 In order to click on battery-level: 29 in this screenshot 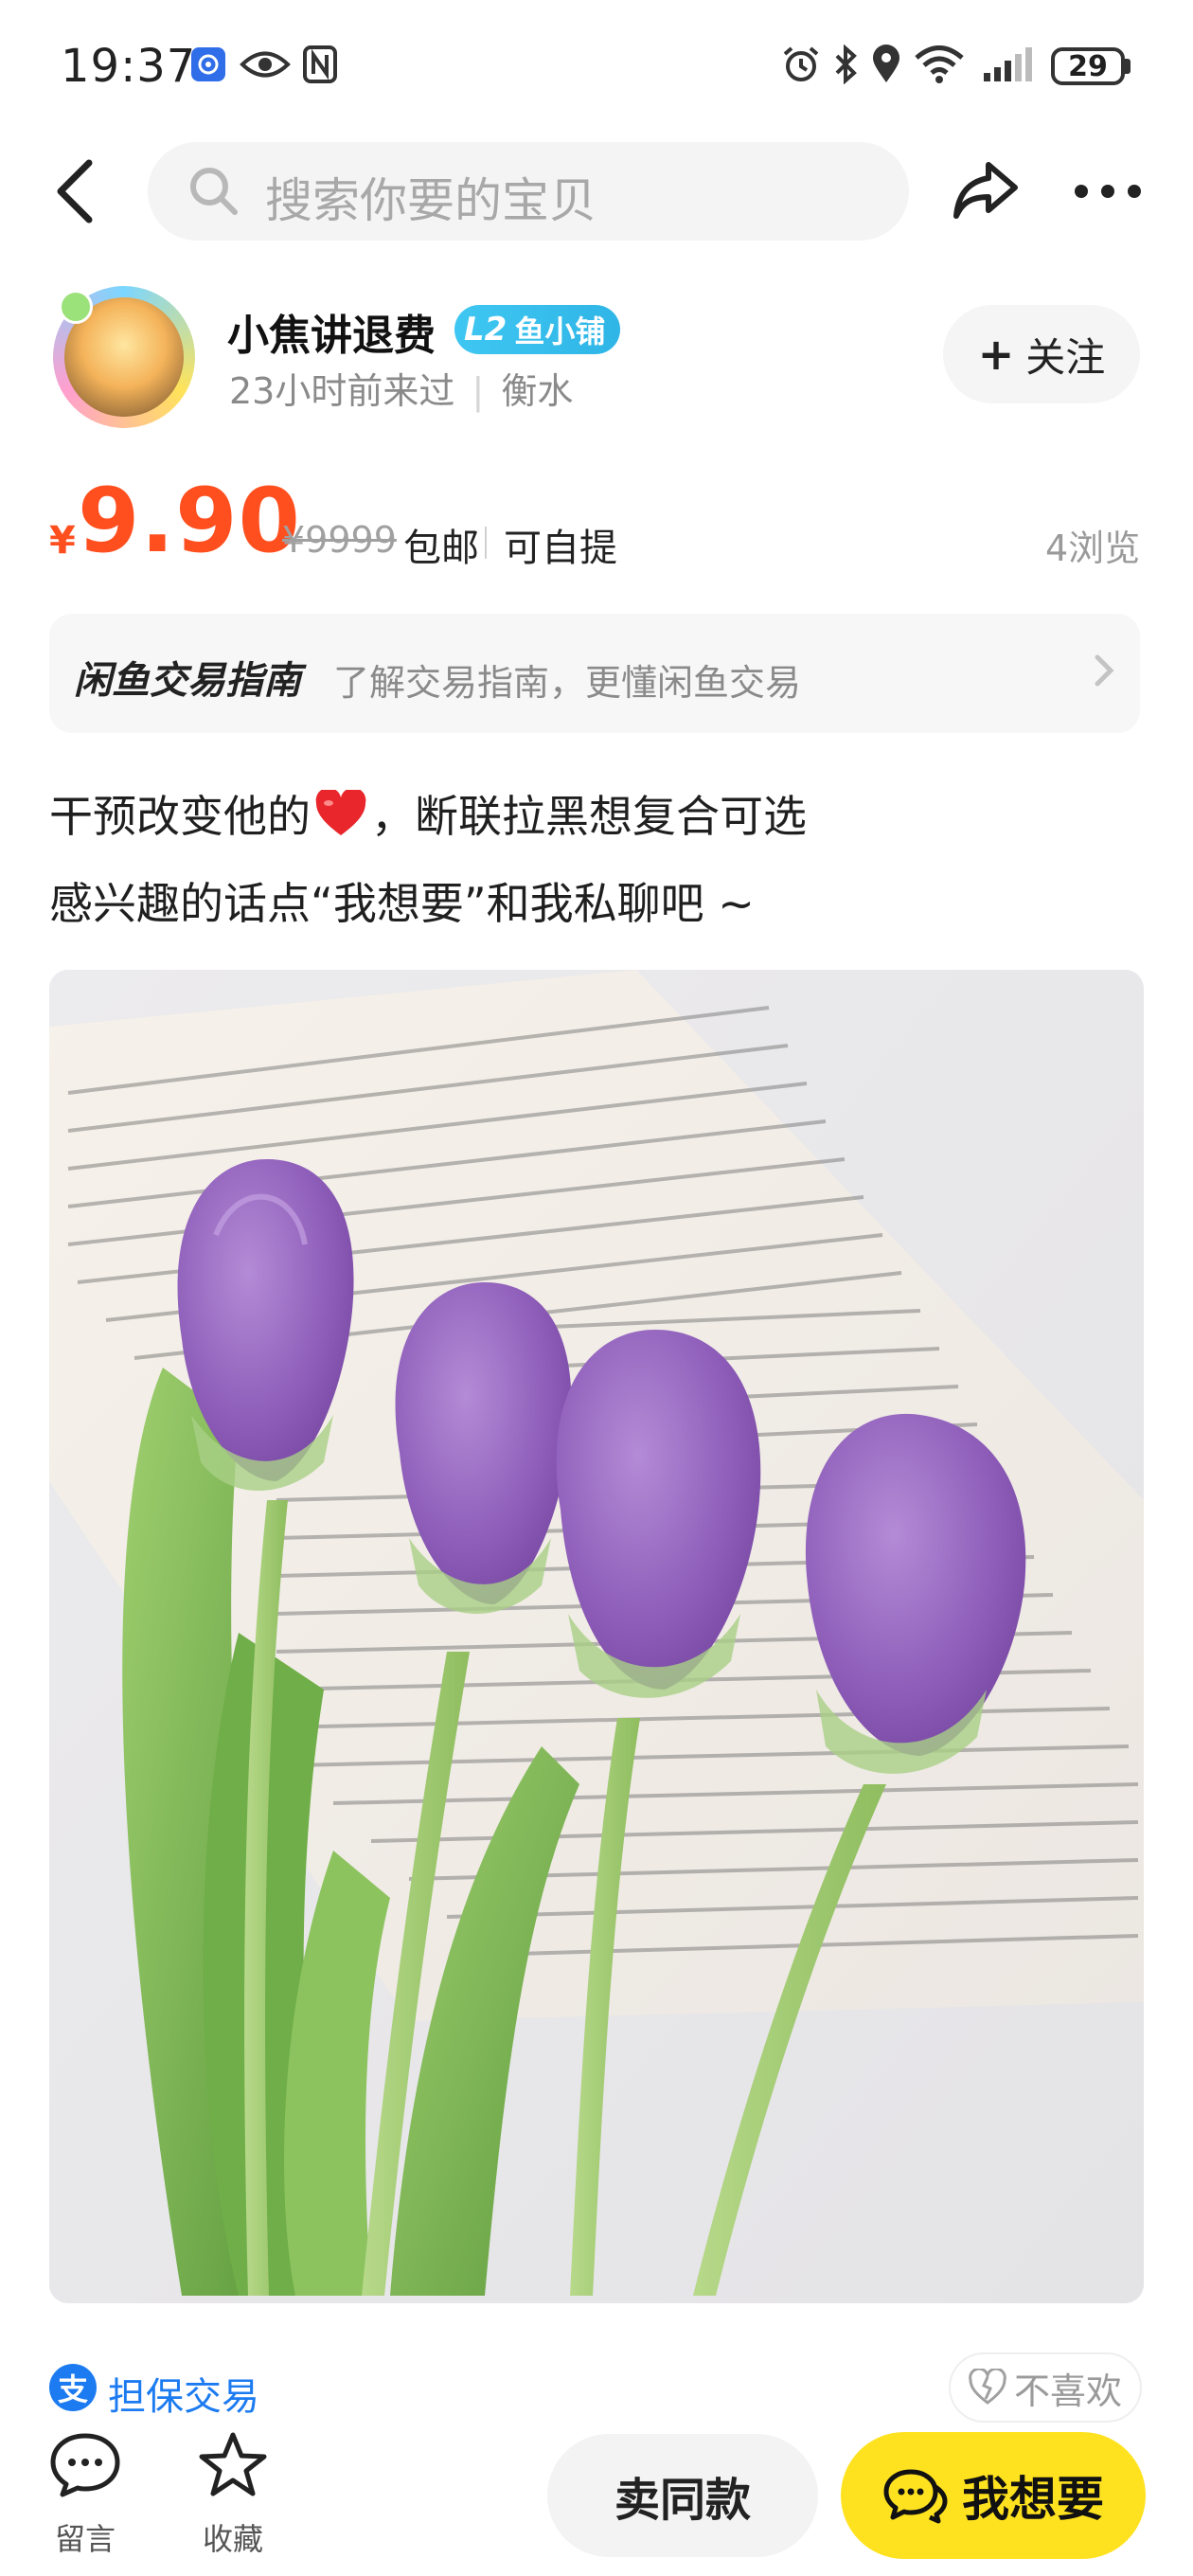, I will do `click(1088, 66)`.